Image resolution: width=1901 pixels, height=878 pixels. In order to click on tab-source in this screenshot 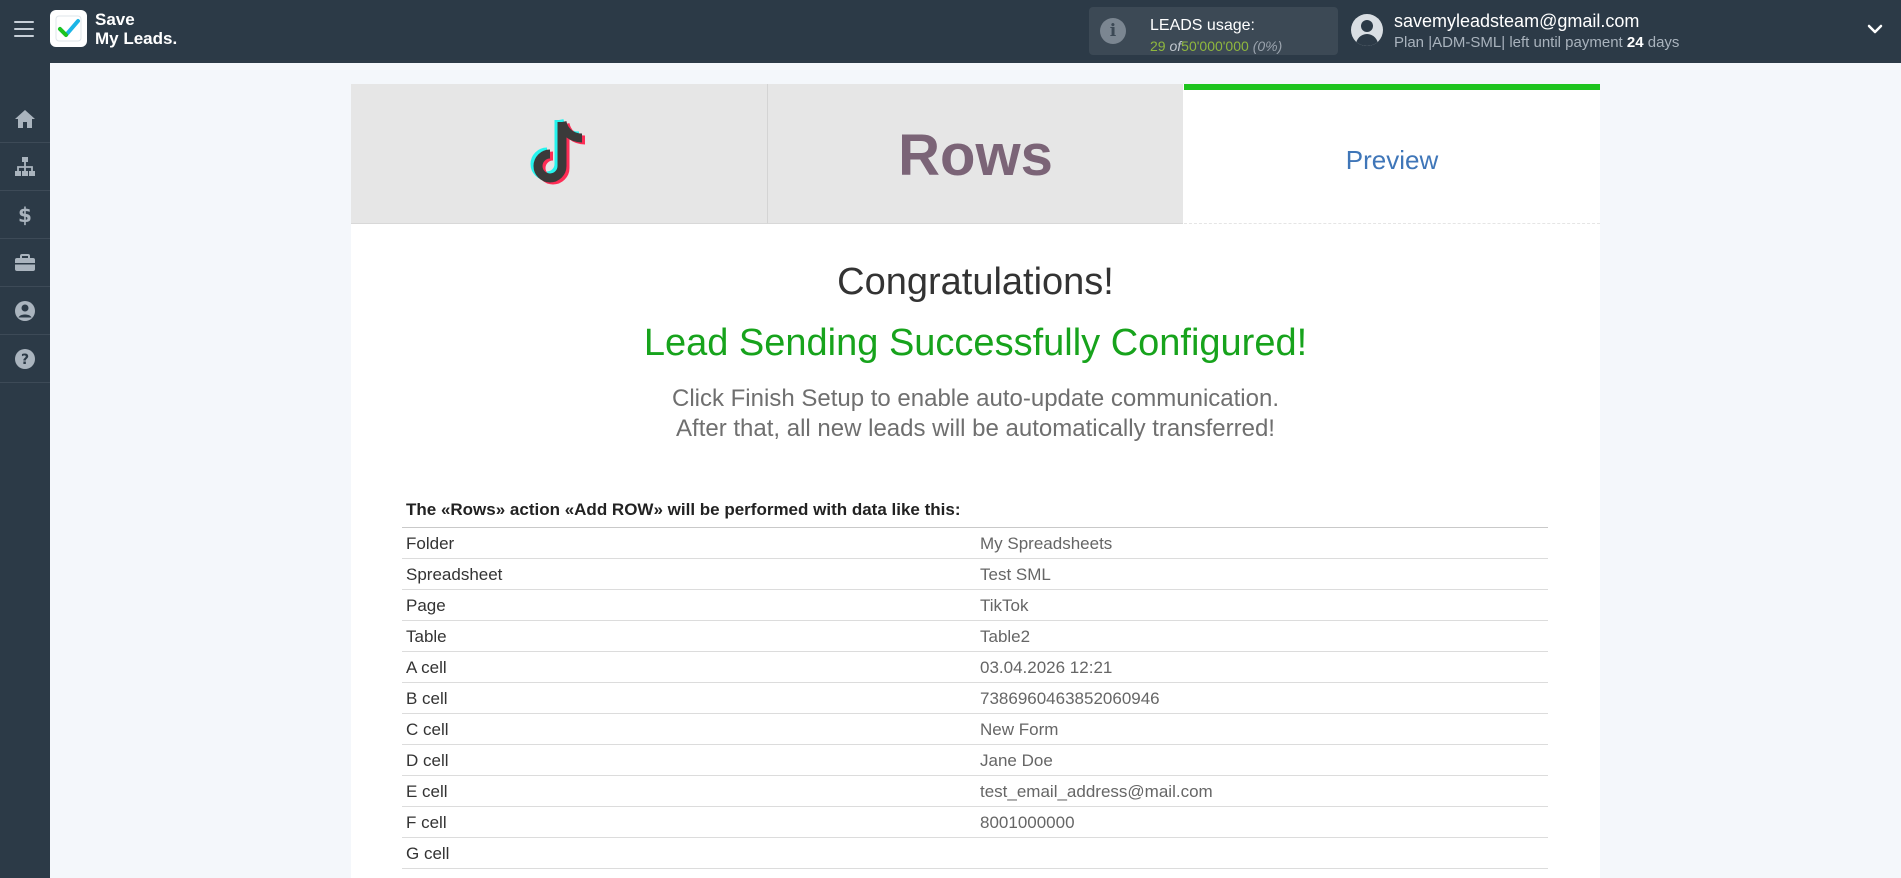, I will do `click(559, 154)`.